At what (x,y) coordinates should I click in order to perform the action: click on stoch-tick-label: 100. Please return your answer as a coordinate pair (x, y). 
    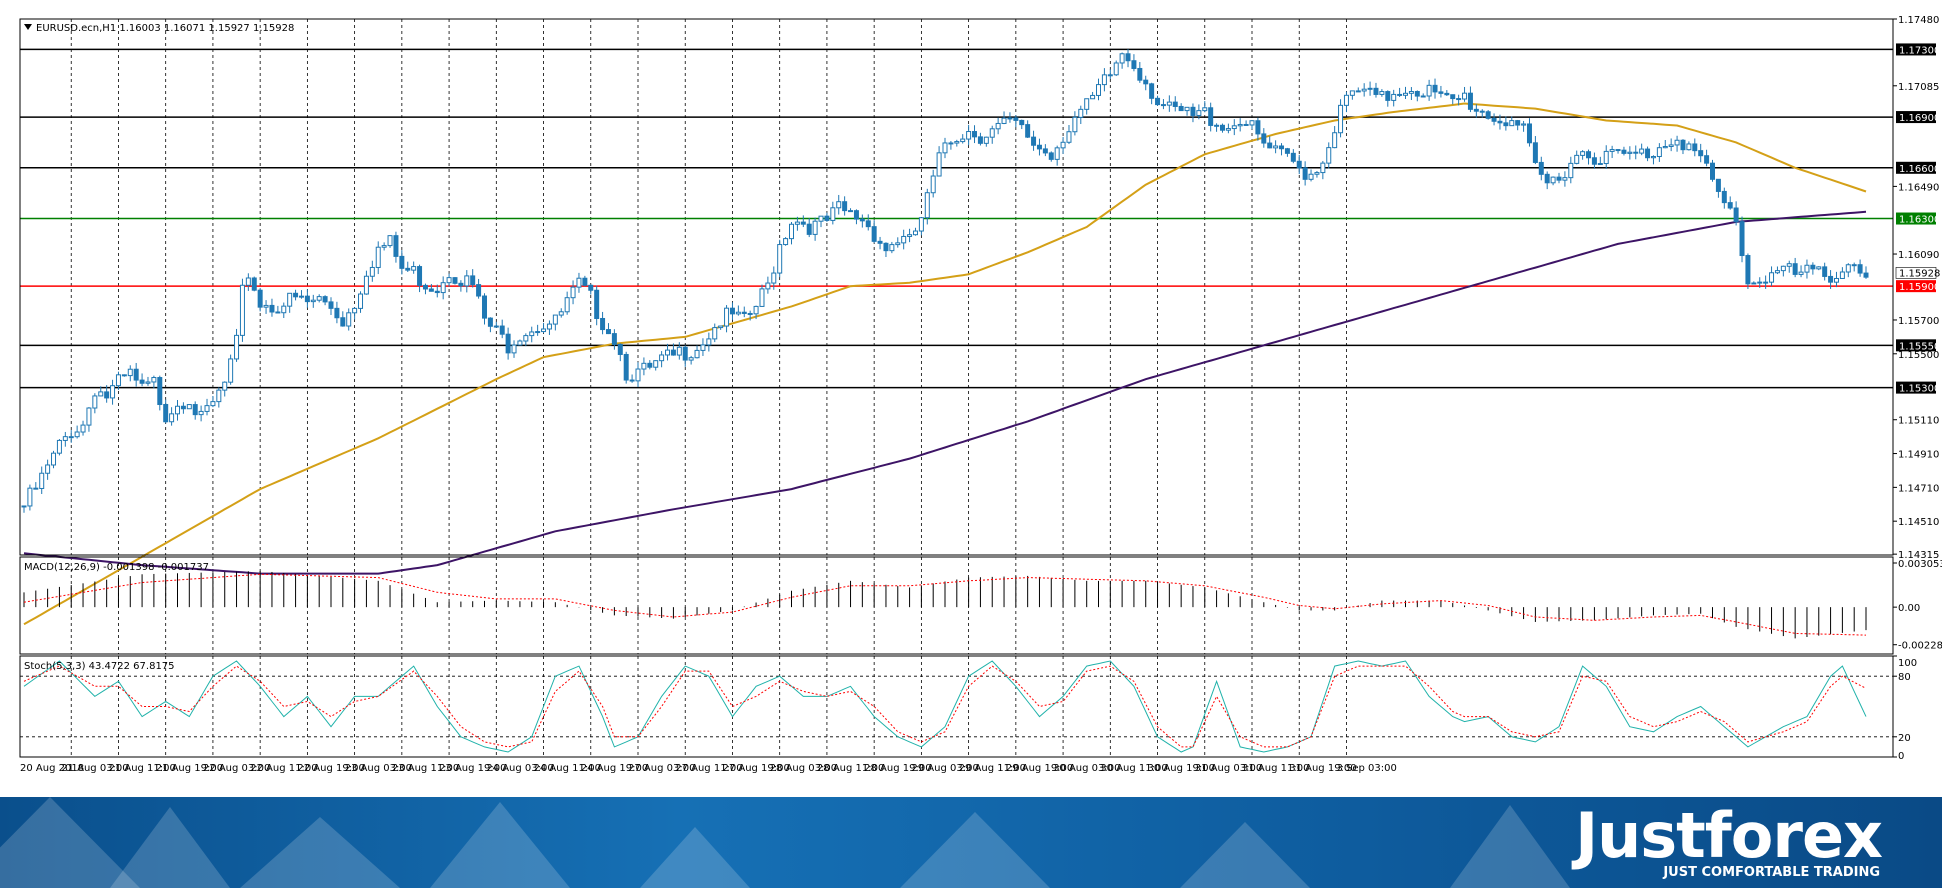
    Looking at the image, I should click on (1907, 663).